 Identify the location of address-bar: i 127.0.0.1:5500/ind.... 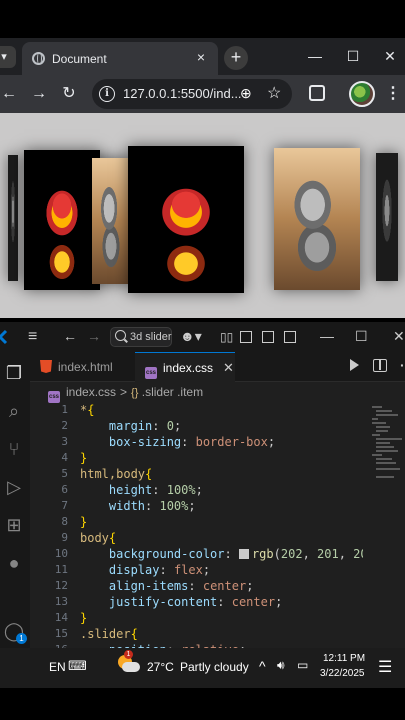
(192, 94).